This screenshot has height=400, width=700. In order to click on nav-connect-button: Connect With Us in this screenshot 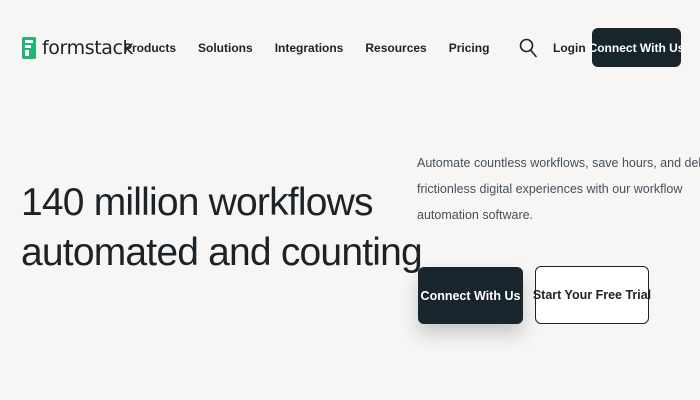, I will do `click(636, 47)`.